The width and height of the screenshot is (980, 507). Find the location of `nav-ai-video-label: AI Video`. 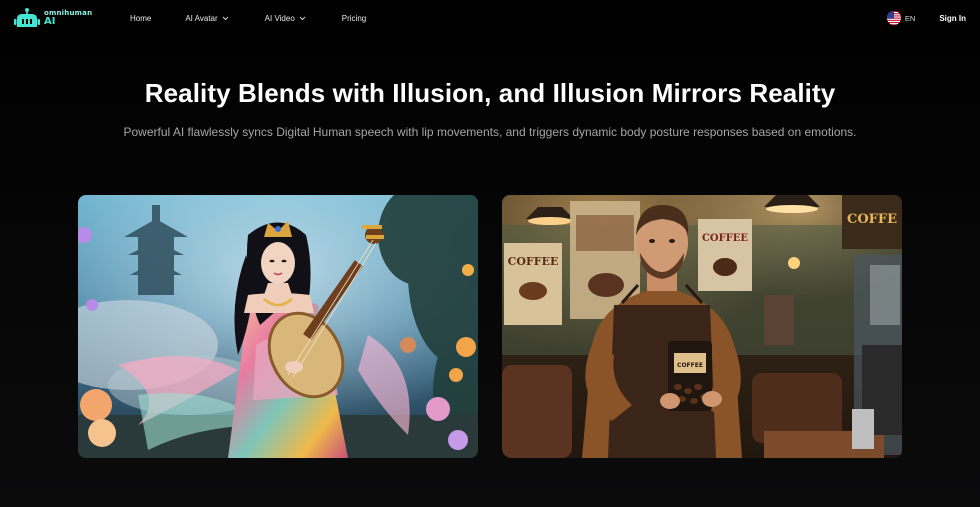

nav-ai-video-label: AI Video is located at coordinates (279, 18).